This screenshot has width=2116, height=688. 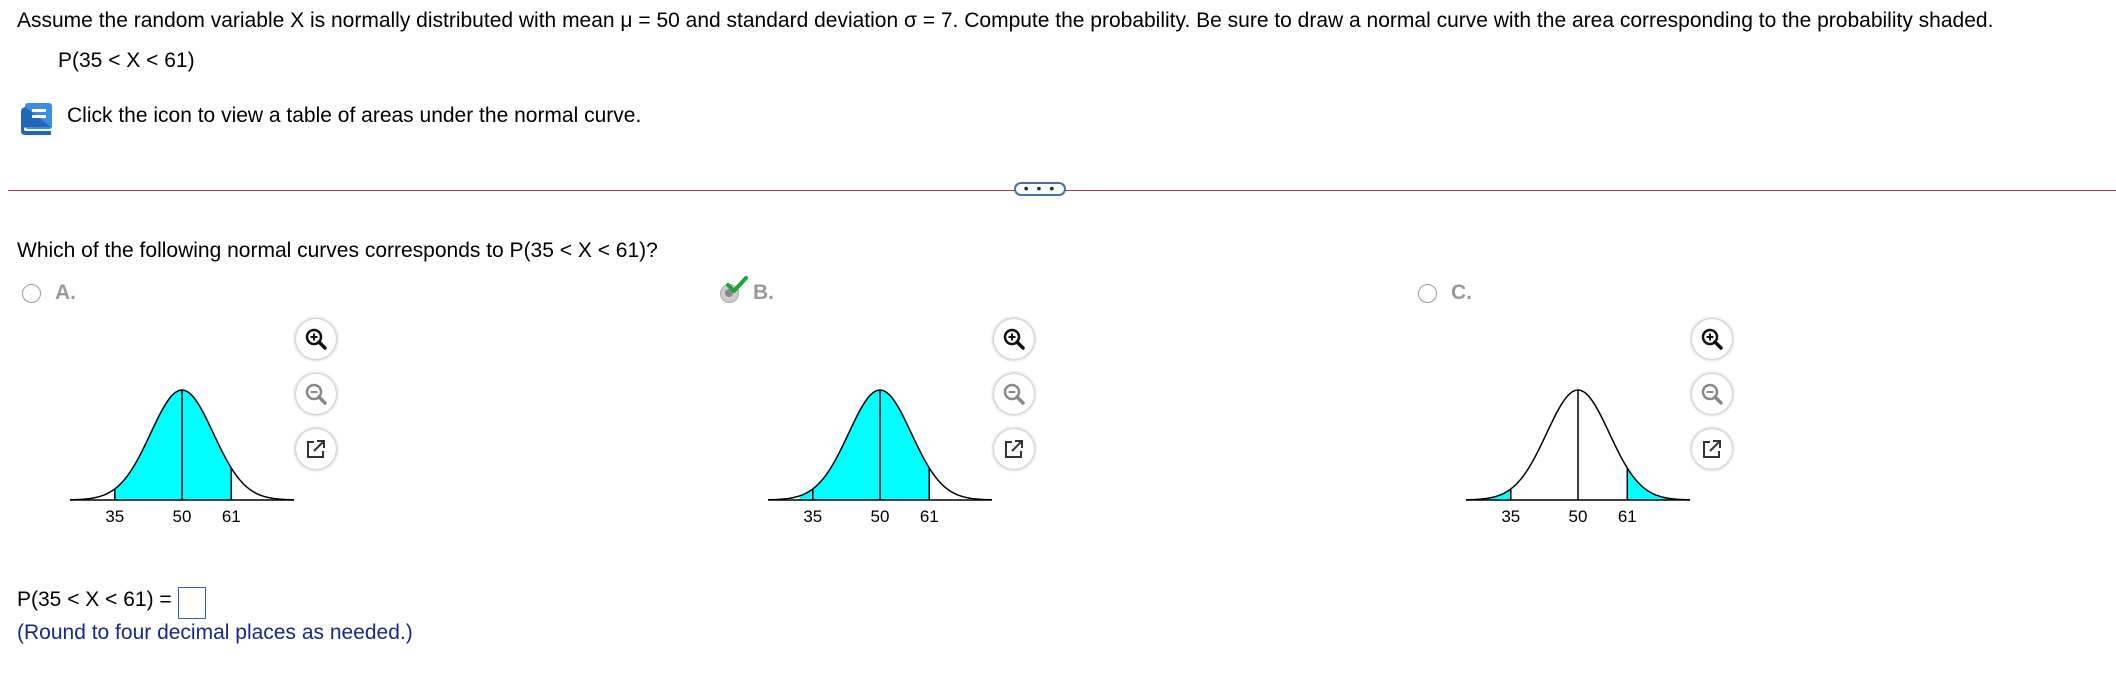 What do you see at coordinates (763, 292) in the screenshot?
I see `option-b-label: B.` at bounding box center [763, 292].